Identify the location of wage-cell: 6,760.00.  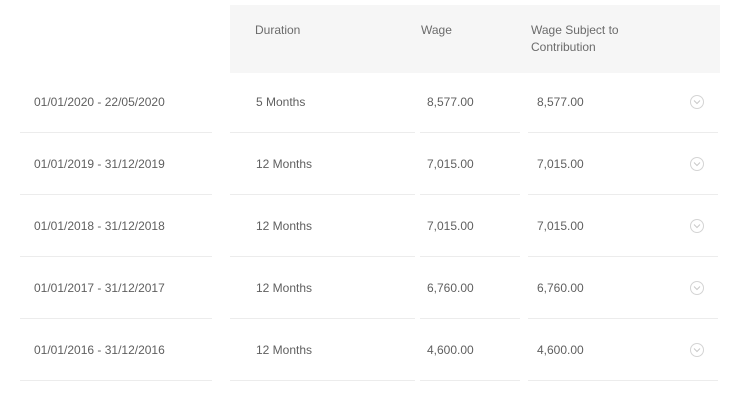
(450, 288).